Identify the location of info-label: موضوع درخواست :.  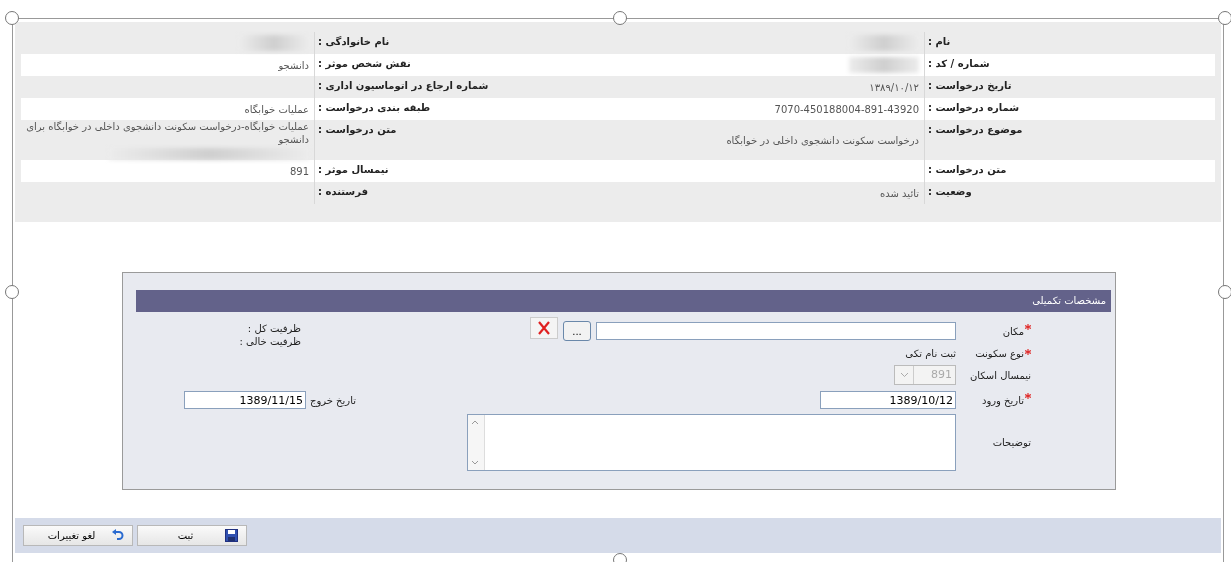
(975, 129).